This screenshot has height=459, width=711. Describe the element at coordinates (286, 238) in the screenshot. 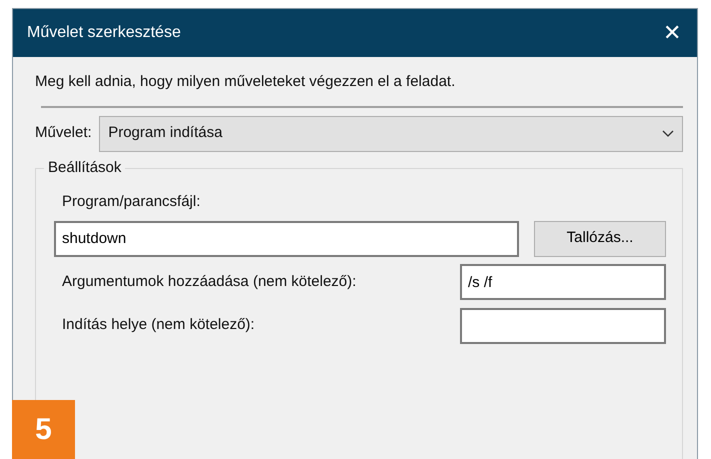

I see `program-input-field: shutdown` at that location.